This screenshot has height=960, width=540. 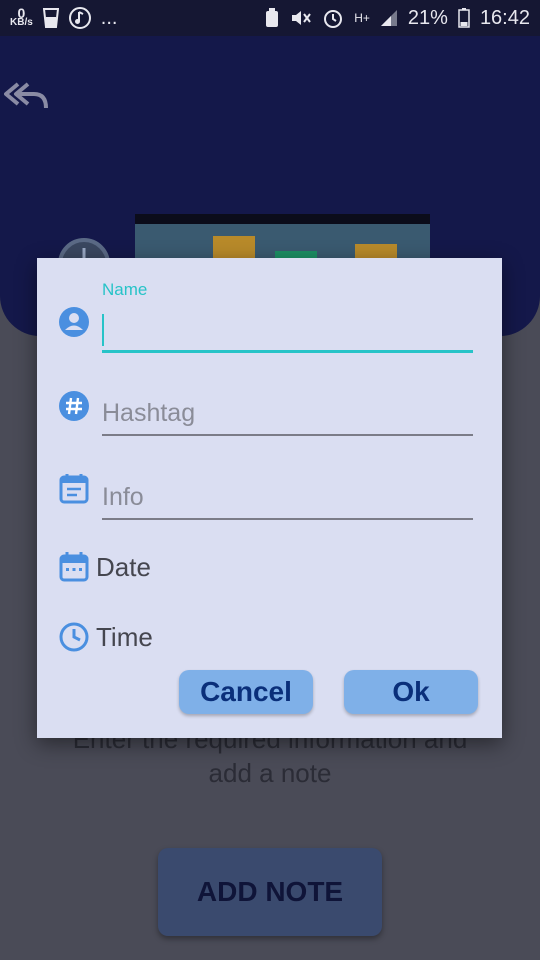 I want to click on calendar-icon, so click(x=74, y=567).